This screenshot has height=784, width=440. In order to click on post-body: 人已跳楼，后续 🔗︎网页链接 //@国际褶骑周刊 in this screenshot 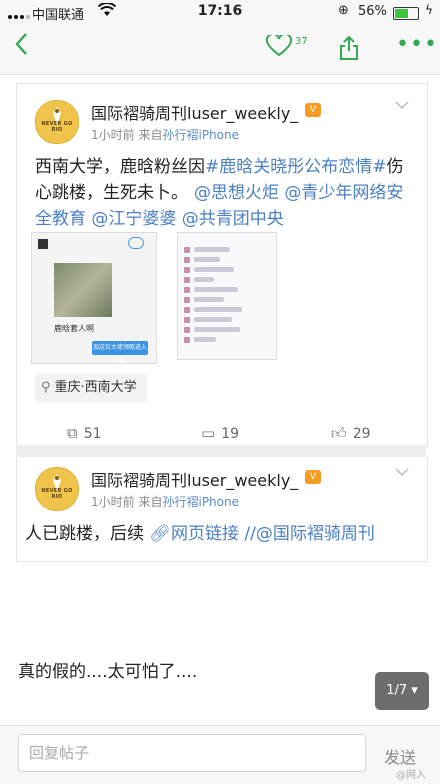, I will do `click(225, 534)`.